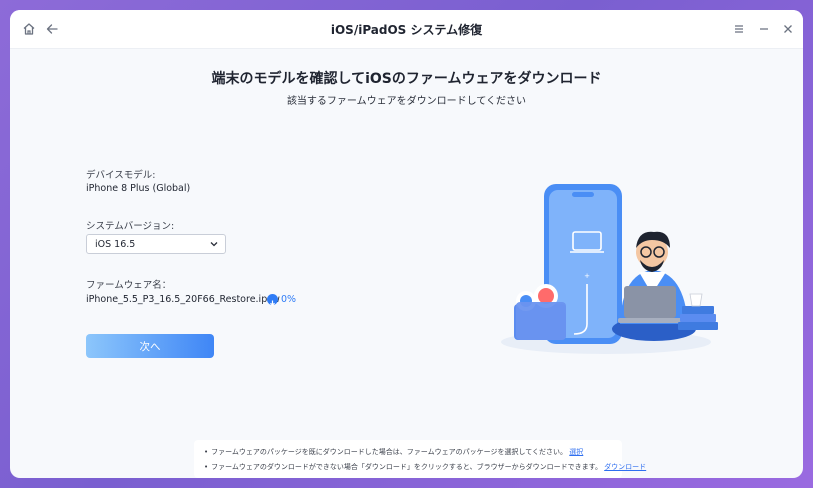 This screenshot has height=488, width=813. I want to click on page-subheading: 該当するファームウェアをダウンロードしてください, so click(406, 101).